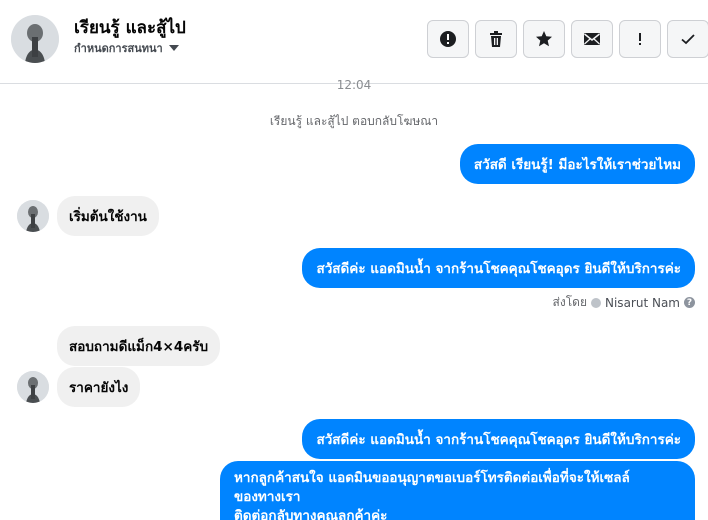 The image size is (708, 520). What do you see at coordinates (139, 346) in the screenshot?
I see `incoming-message: สอบถามดีแม็ก4×4ครับ` at bounding box center [139, 346].